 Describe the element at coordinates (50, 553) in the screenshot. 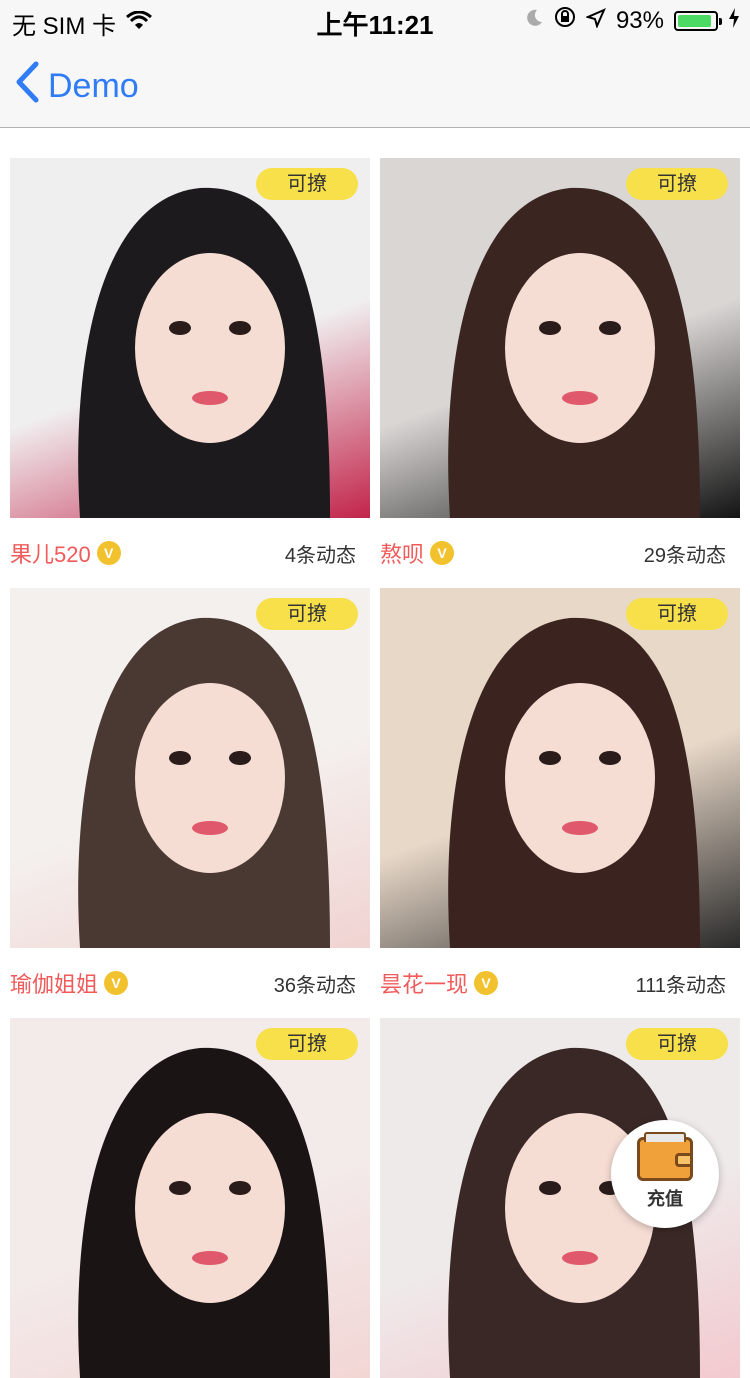

I see `user-name: 果儿520` at that location.